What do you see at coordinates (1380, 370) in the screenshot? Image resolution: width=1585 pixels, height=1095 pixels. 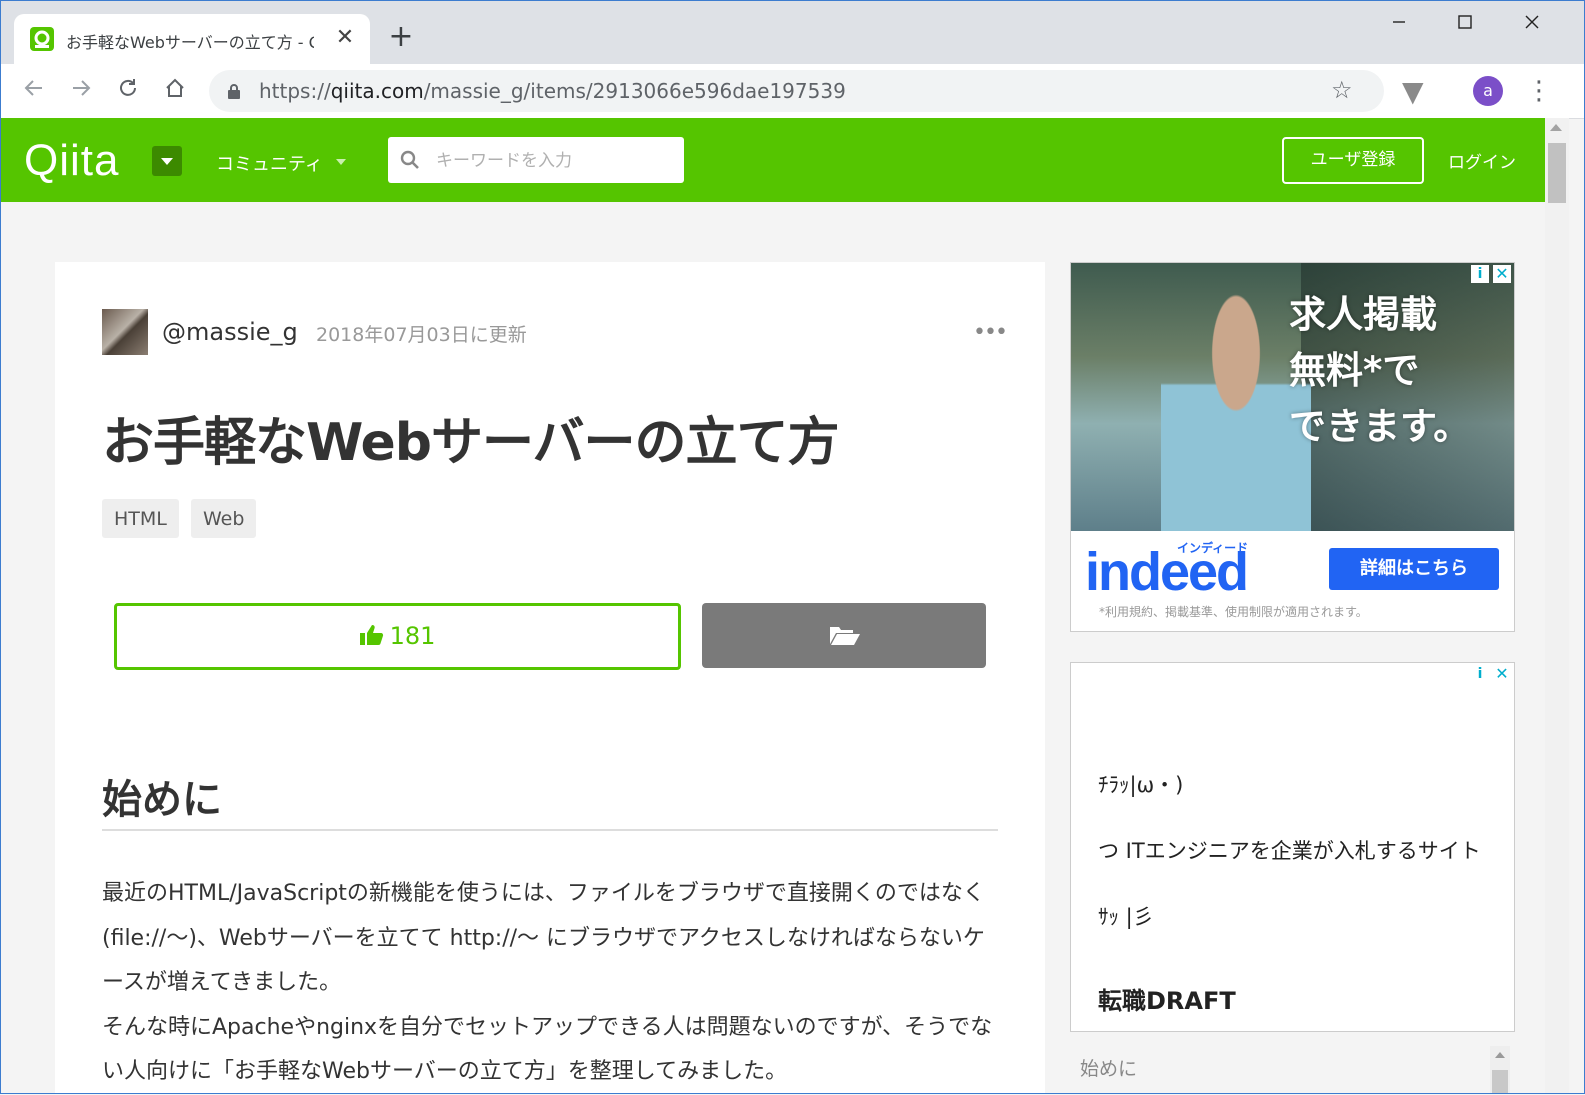 I see `ad-copy: 求人掲載 無料*で できます。` at bounding box center [1380, 370].